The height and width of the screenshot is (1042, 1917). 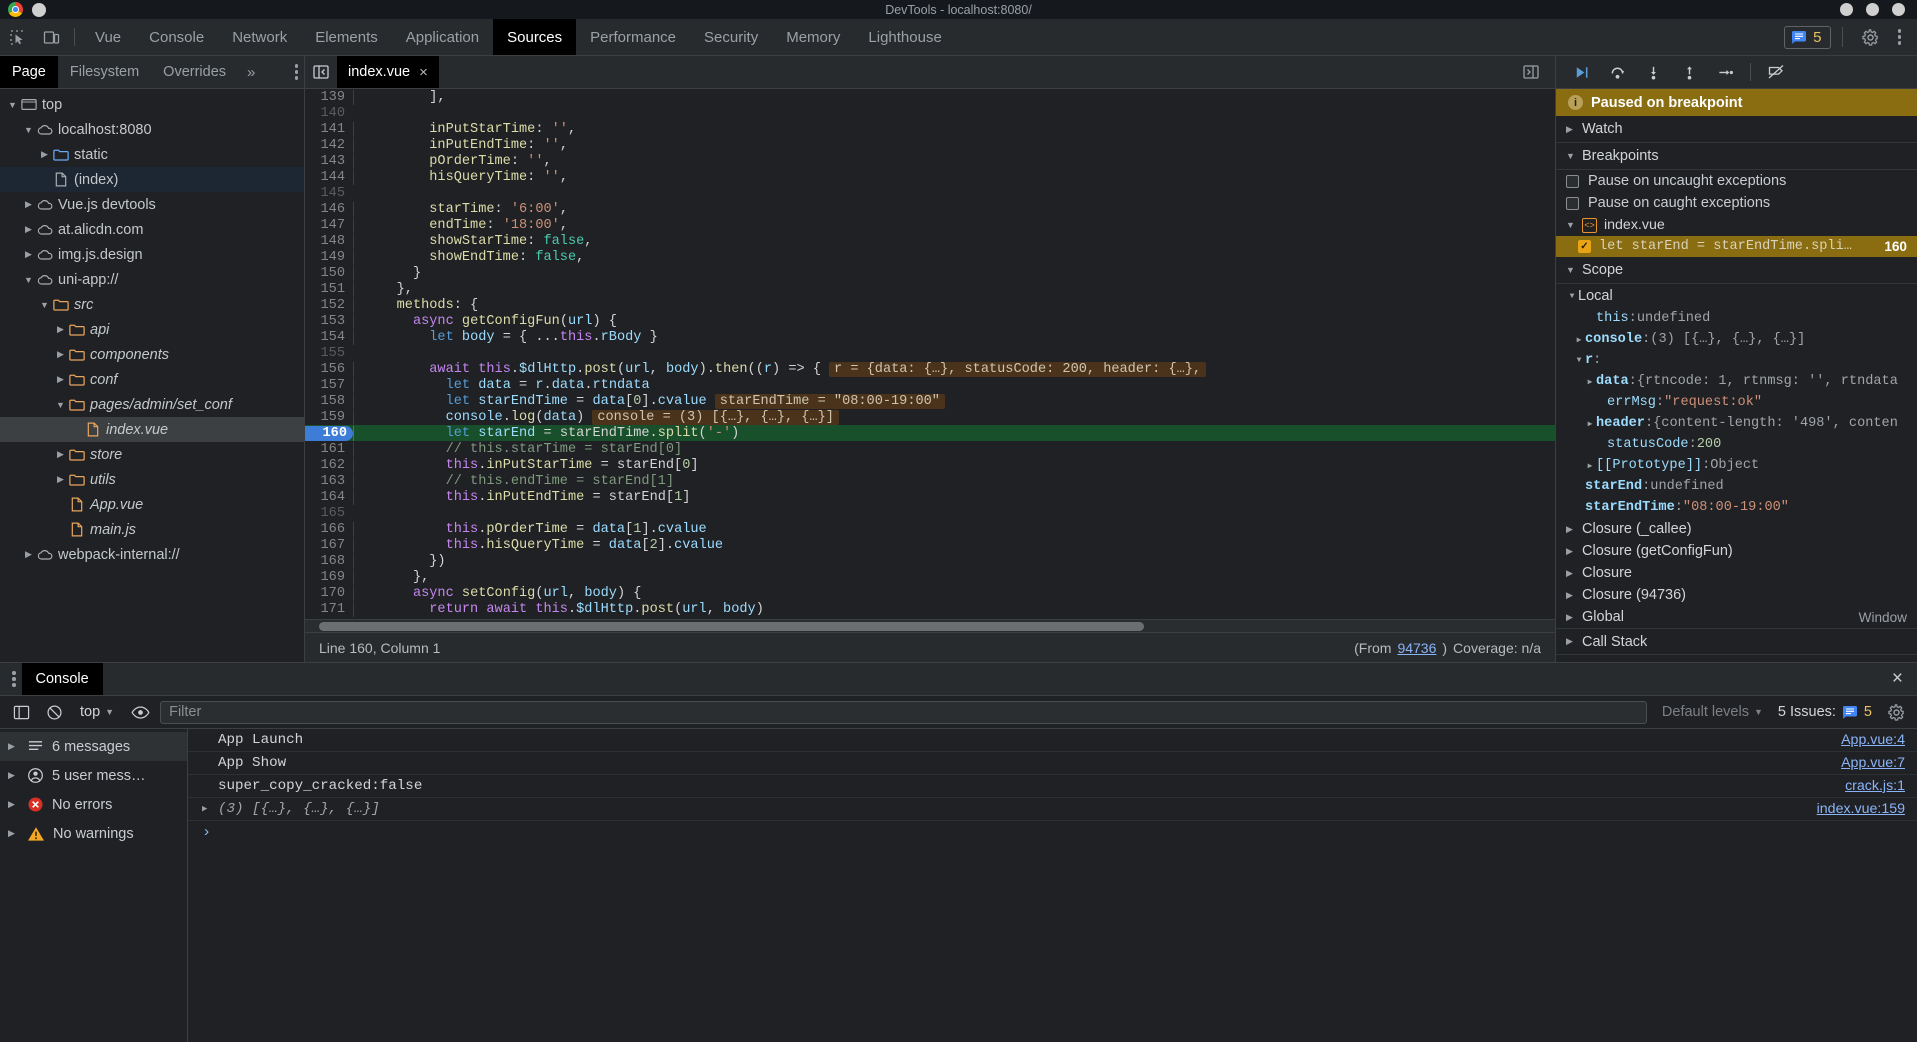 I want to click on closure-row: ▶ Closure, so click(x=1736, y=573).